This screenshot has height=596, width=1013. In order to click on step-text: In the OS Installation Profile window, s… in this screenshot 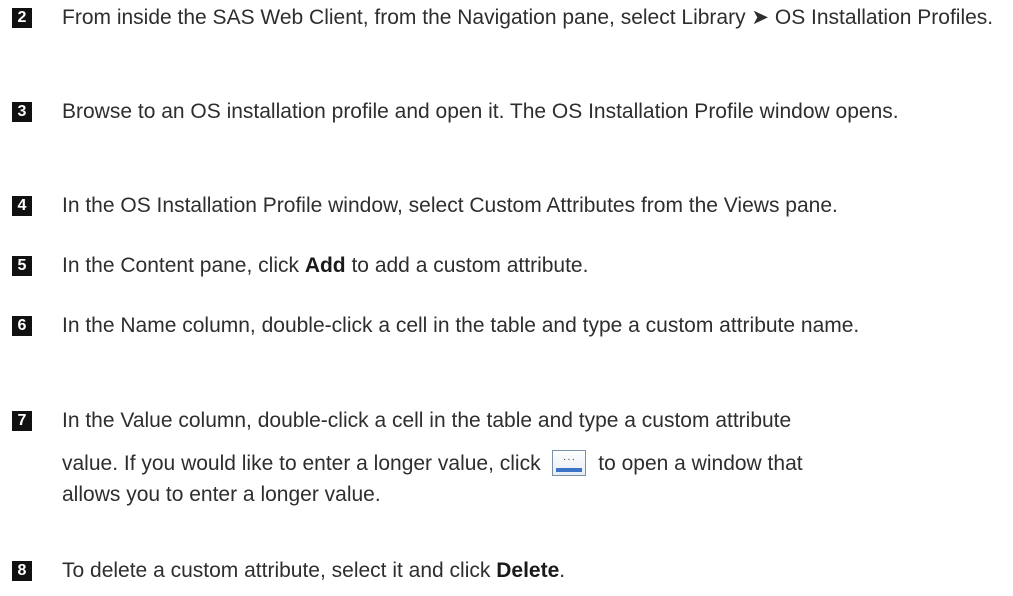, I will do `click(450, 205)`.